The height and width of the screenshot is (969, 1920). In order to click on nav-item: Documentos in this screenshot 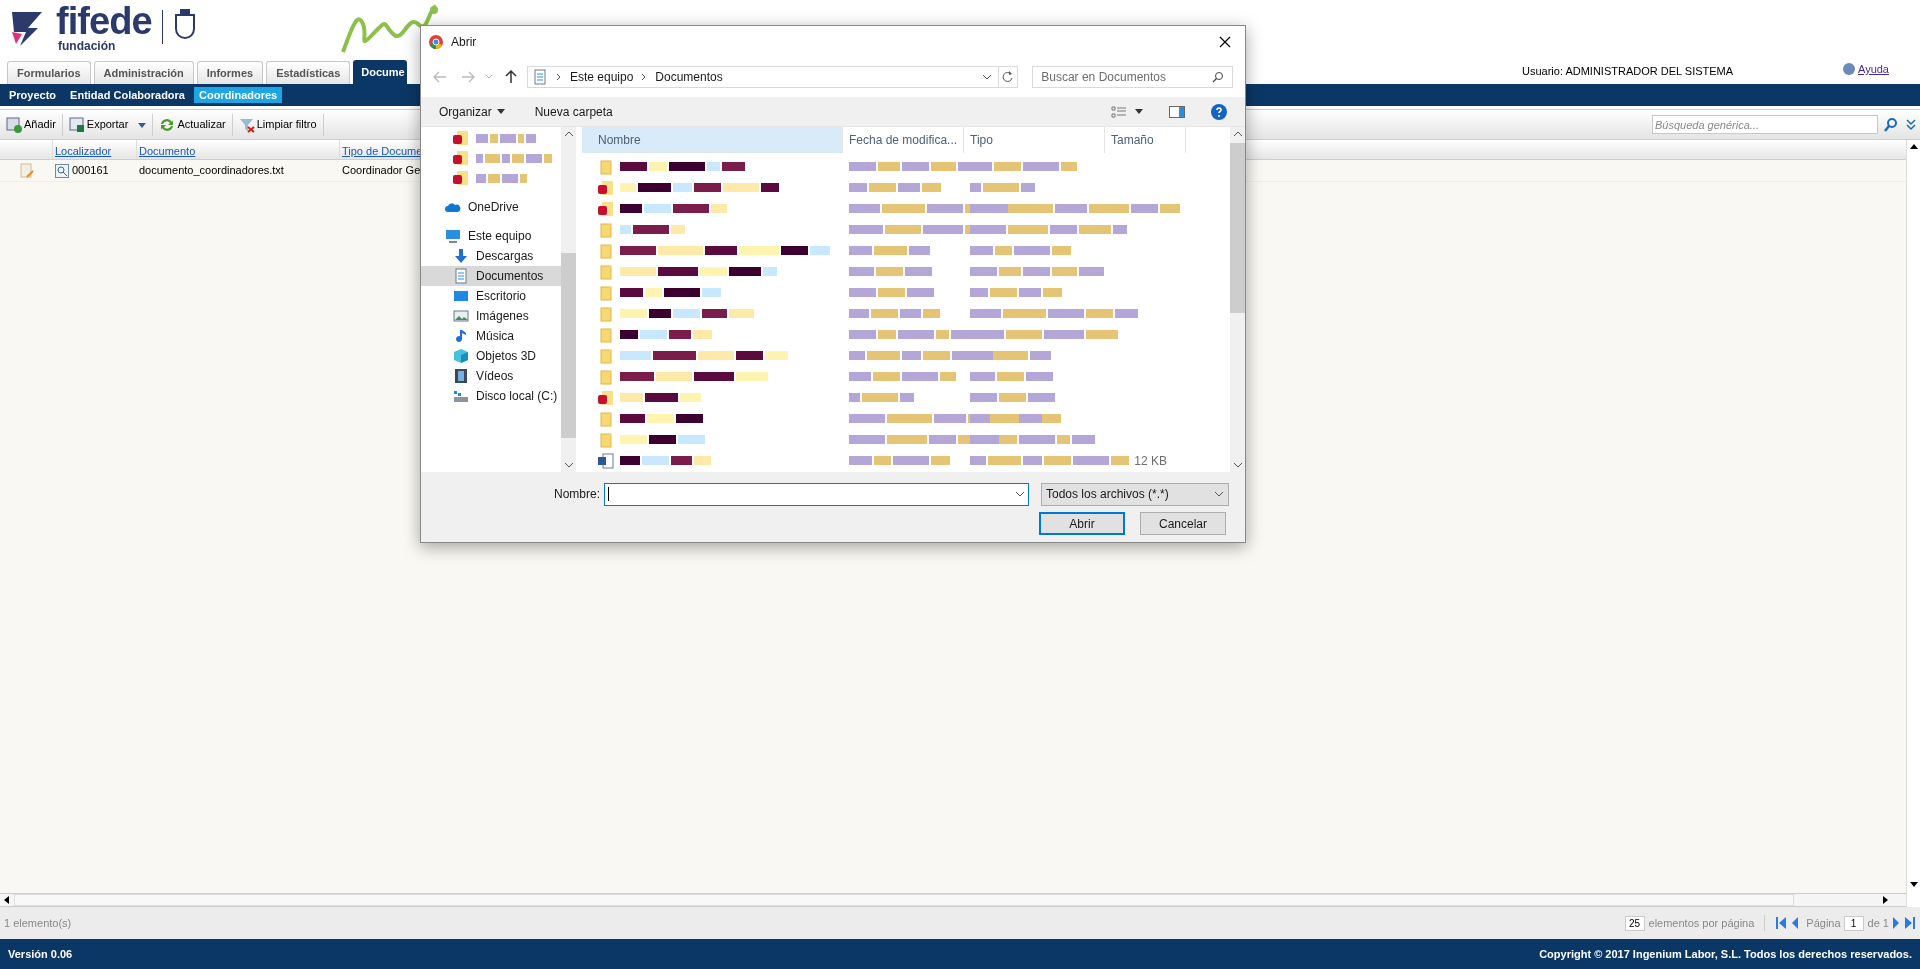, I will do `click(491, 276)`.